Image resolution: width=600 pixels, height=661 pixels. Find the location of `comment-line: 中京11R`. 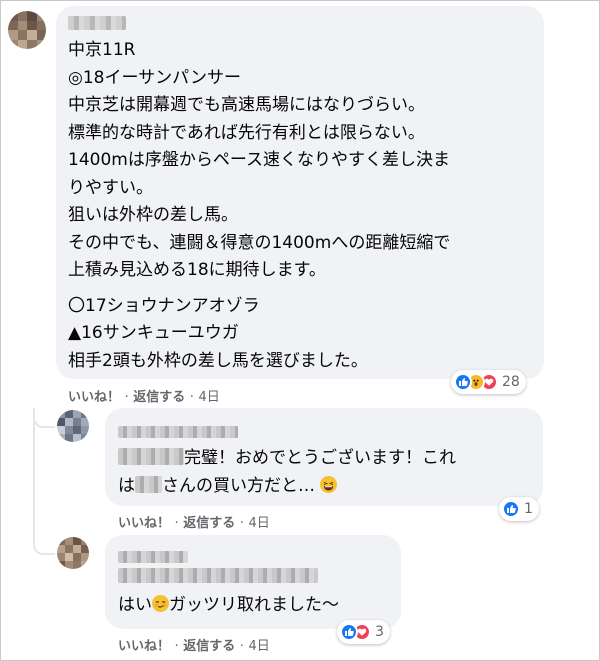

comment-line: 中京11R is located at coordinates (102, 50).